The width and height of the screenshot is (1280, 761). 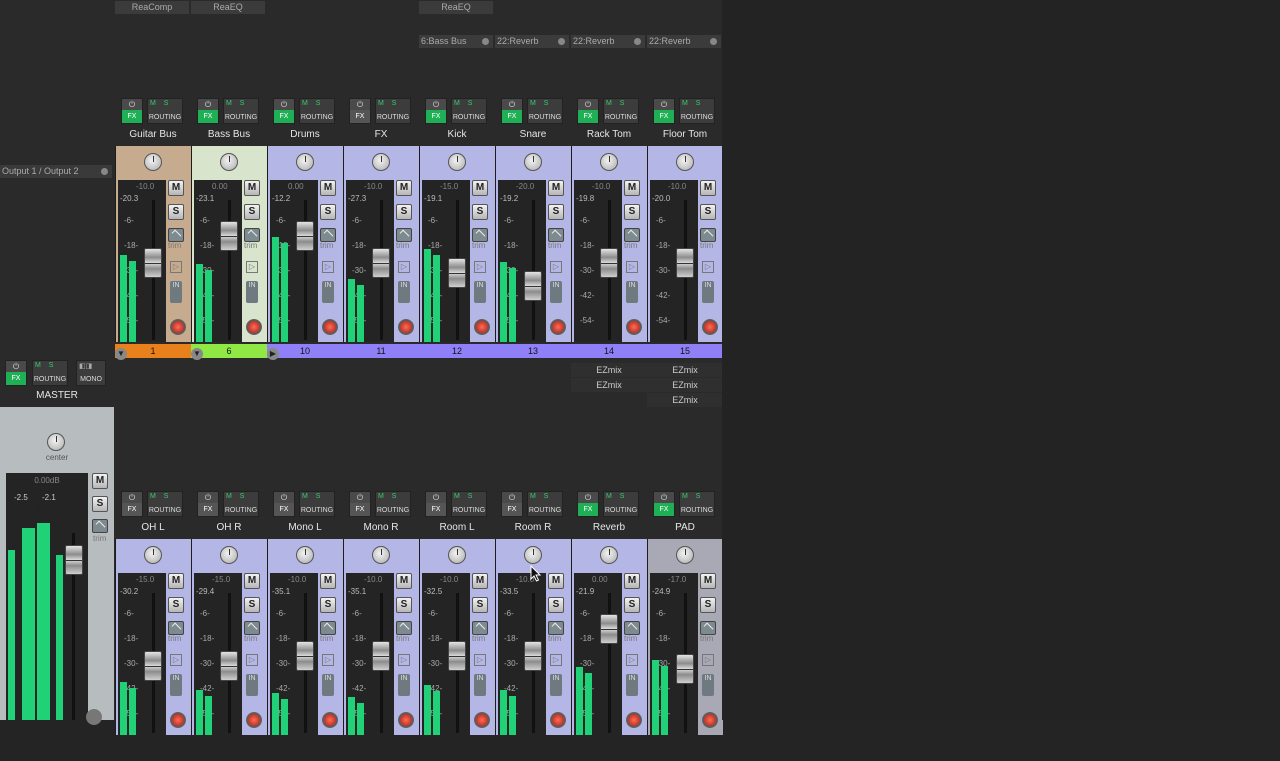 What do you see at coordinates (533, 134) in the screenshot?
I see `track-name: Snare` at bounding box center [533, 134].